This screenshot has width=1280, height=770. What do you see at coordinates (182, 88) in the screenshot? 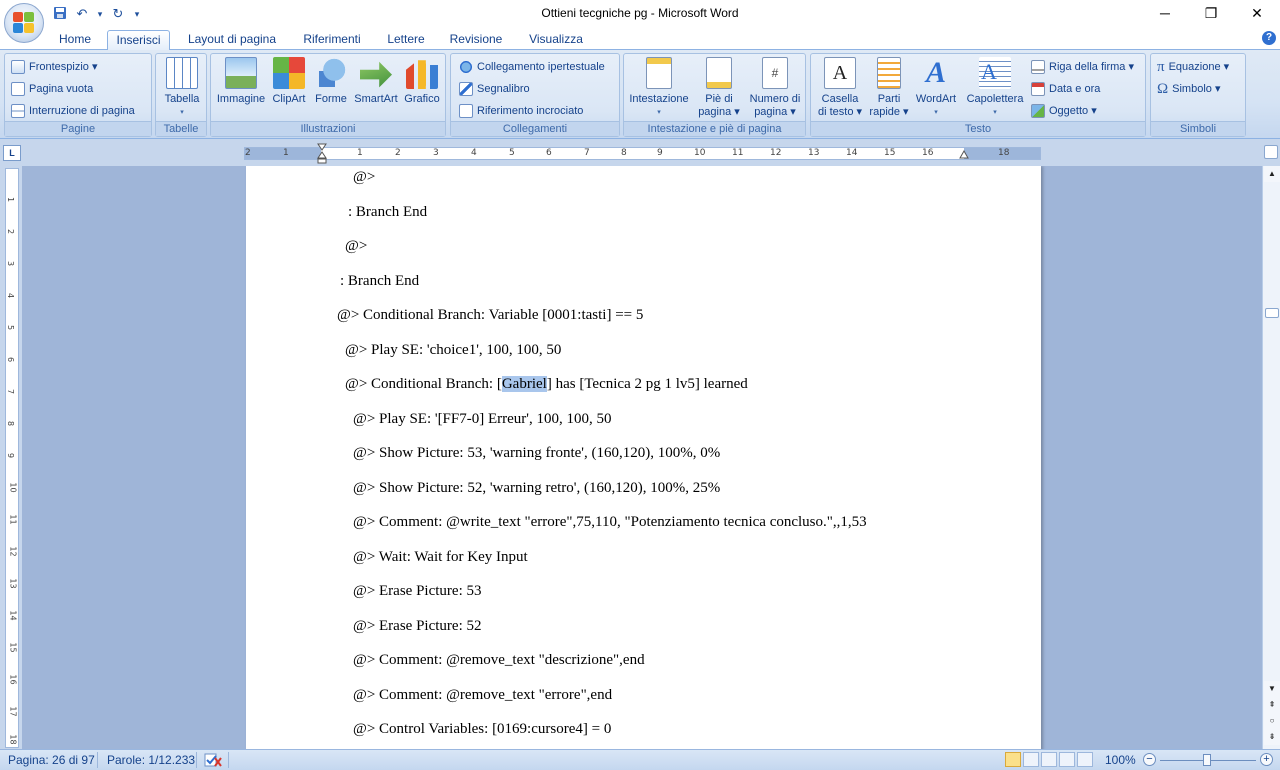
I see `tabella-button: Tabella ▾` at bounding box center [182, 88].